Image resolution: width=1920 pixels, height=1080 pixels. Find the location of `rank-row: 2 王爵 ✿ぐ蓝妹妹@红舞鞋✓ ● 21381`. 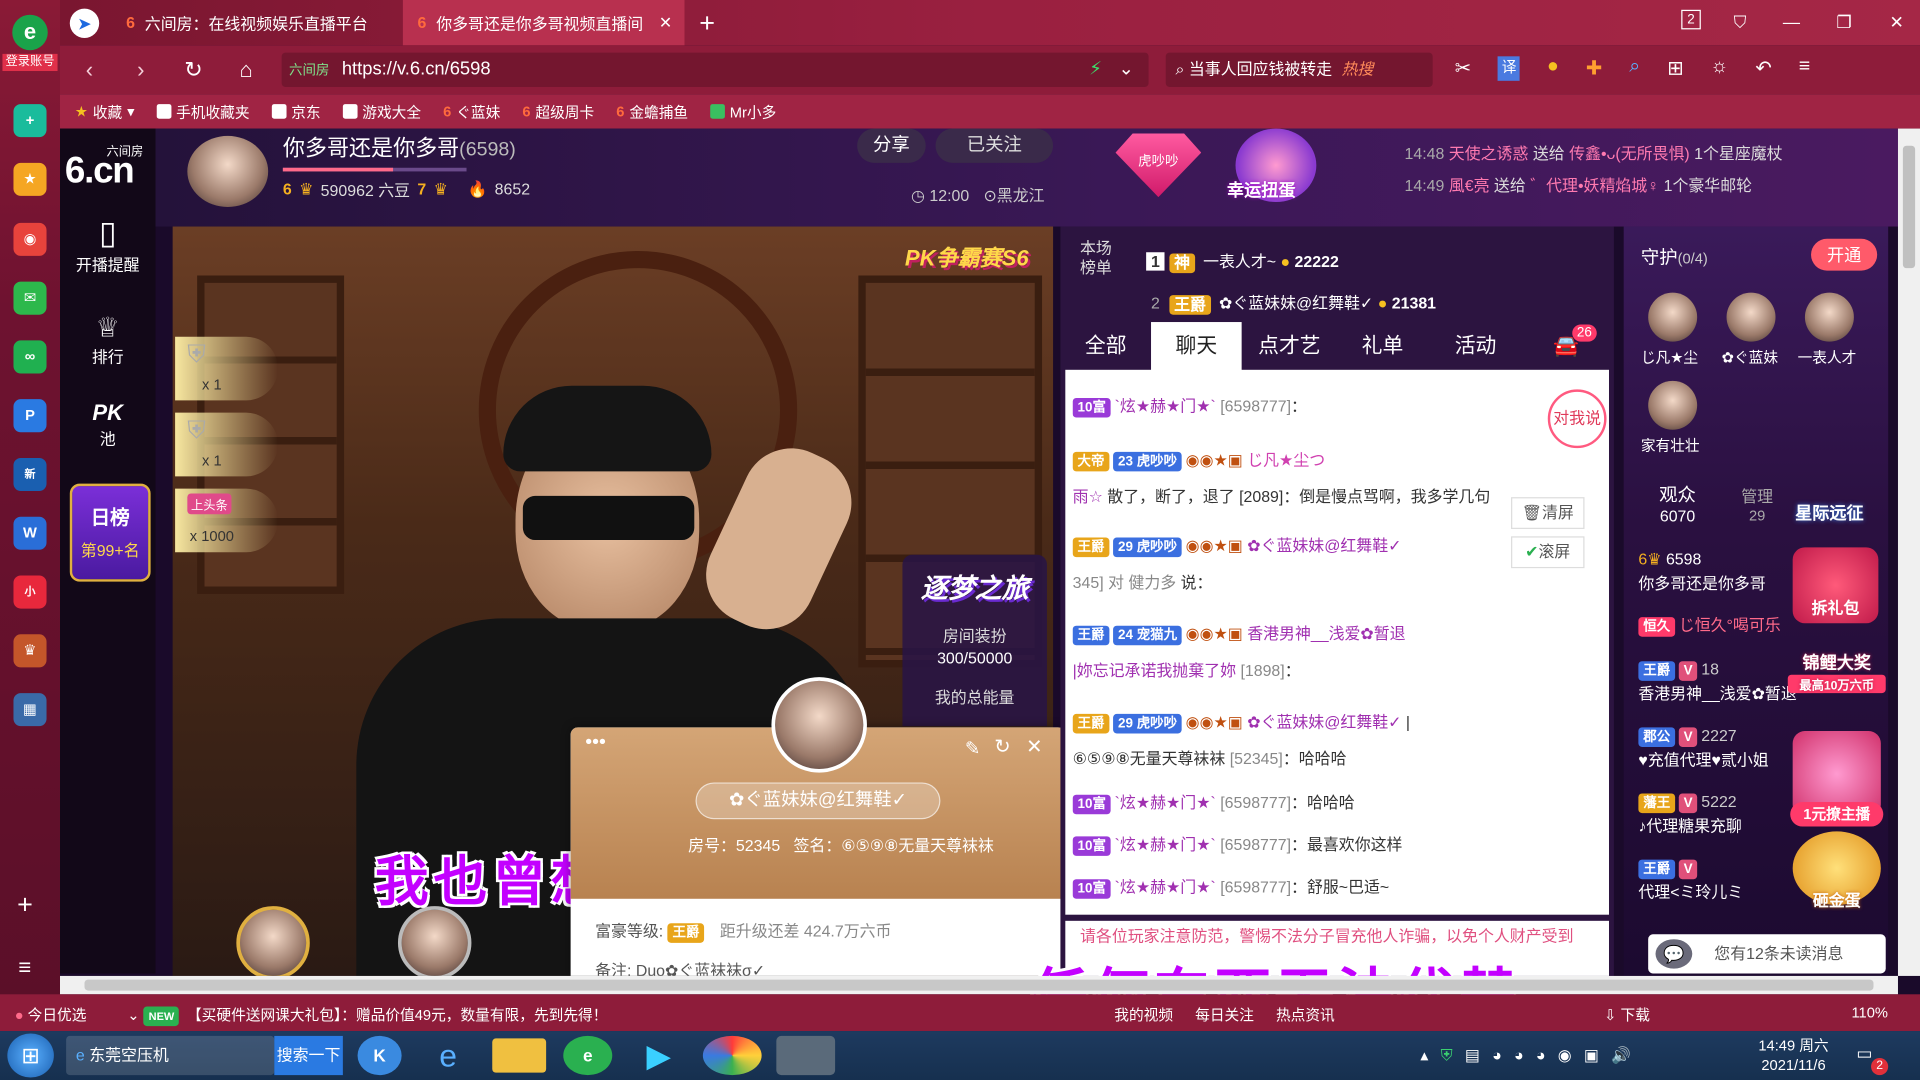

rank-row: 2 王爵 ✿ぐ蓝妹妹@红舞鞋✓ ● 21381 is located at coordinates (1291, 304).